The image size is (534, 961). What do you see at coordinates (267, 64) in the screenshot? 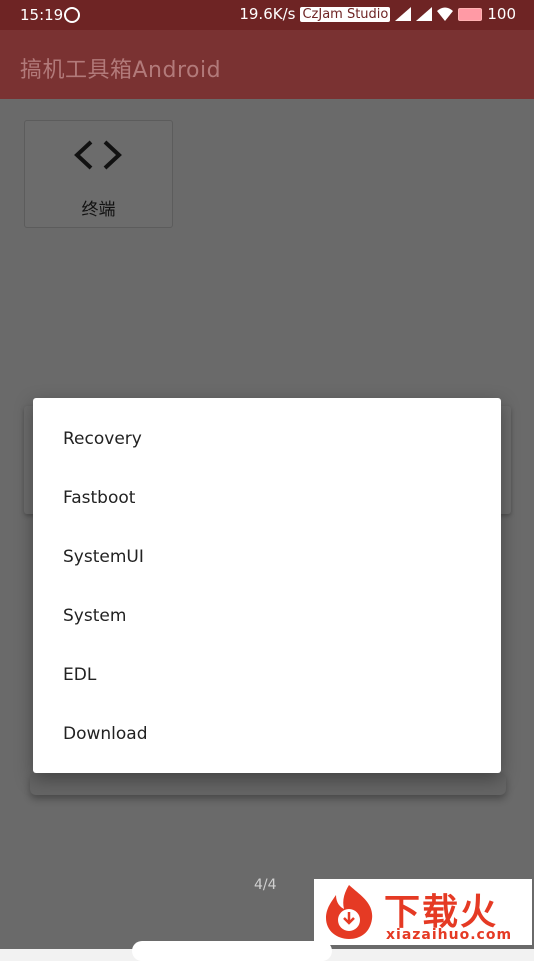
I see `app-bar: 搞机工具箱Android` at bounding box center [267, 64].